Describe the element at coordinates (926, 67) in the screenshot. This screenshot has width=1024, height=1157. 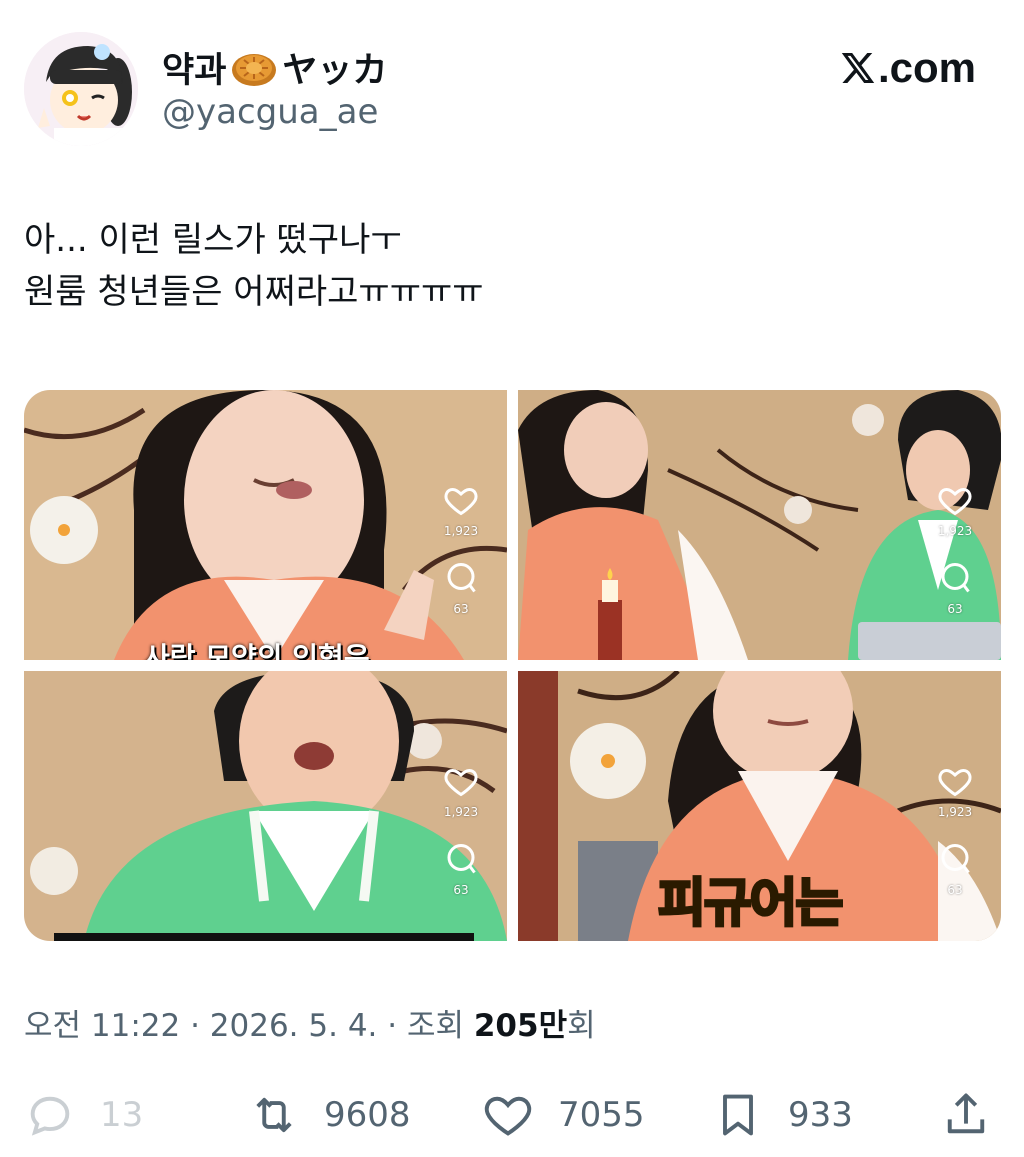
I see `x-com-label: .com` at that location.